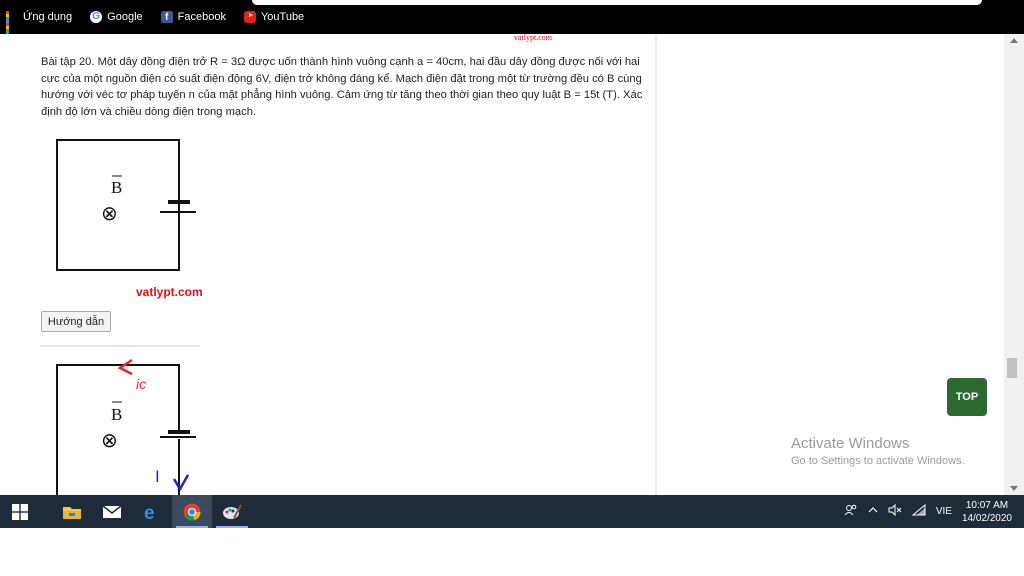 The image size is (1024, 576). I want to click on circuit-figure-2: ic B ⊗ I, so click(120, 420).